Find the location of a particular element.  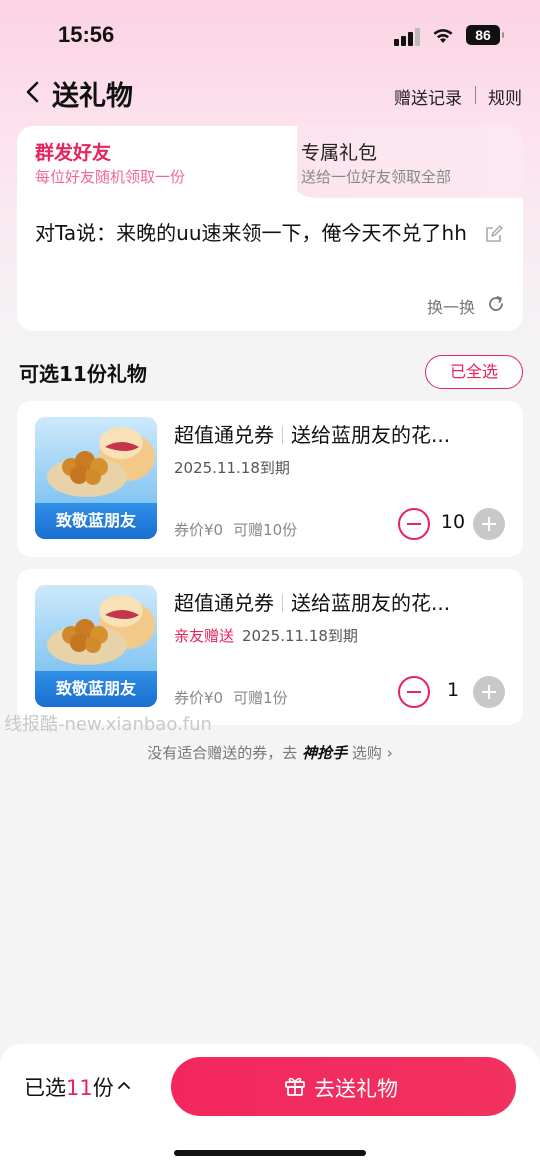

watermark: 线报酷-new.xianbao.fun is located at coordinates (108, 724).